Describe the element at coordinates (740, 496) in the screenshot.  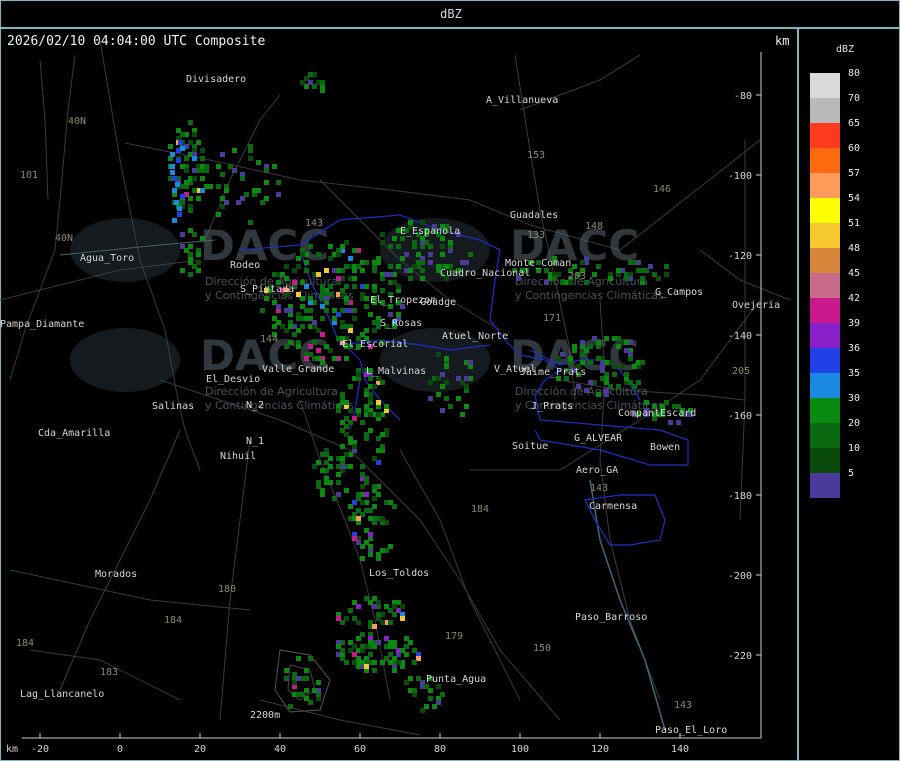
I see `y-tick-label: -180` at that location.